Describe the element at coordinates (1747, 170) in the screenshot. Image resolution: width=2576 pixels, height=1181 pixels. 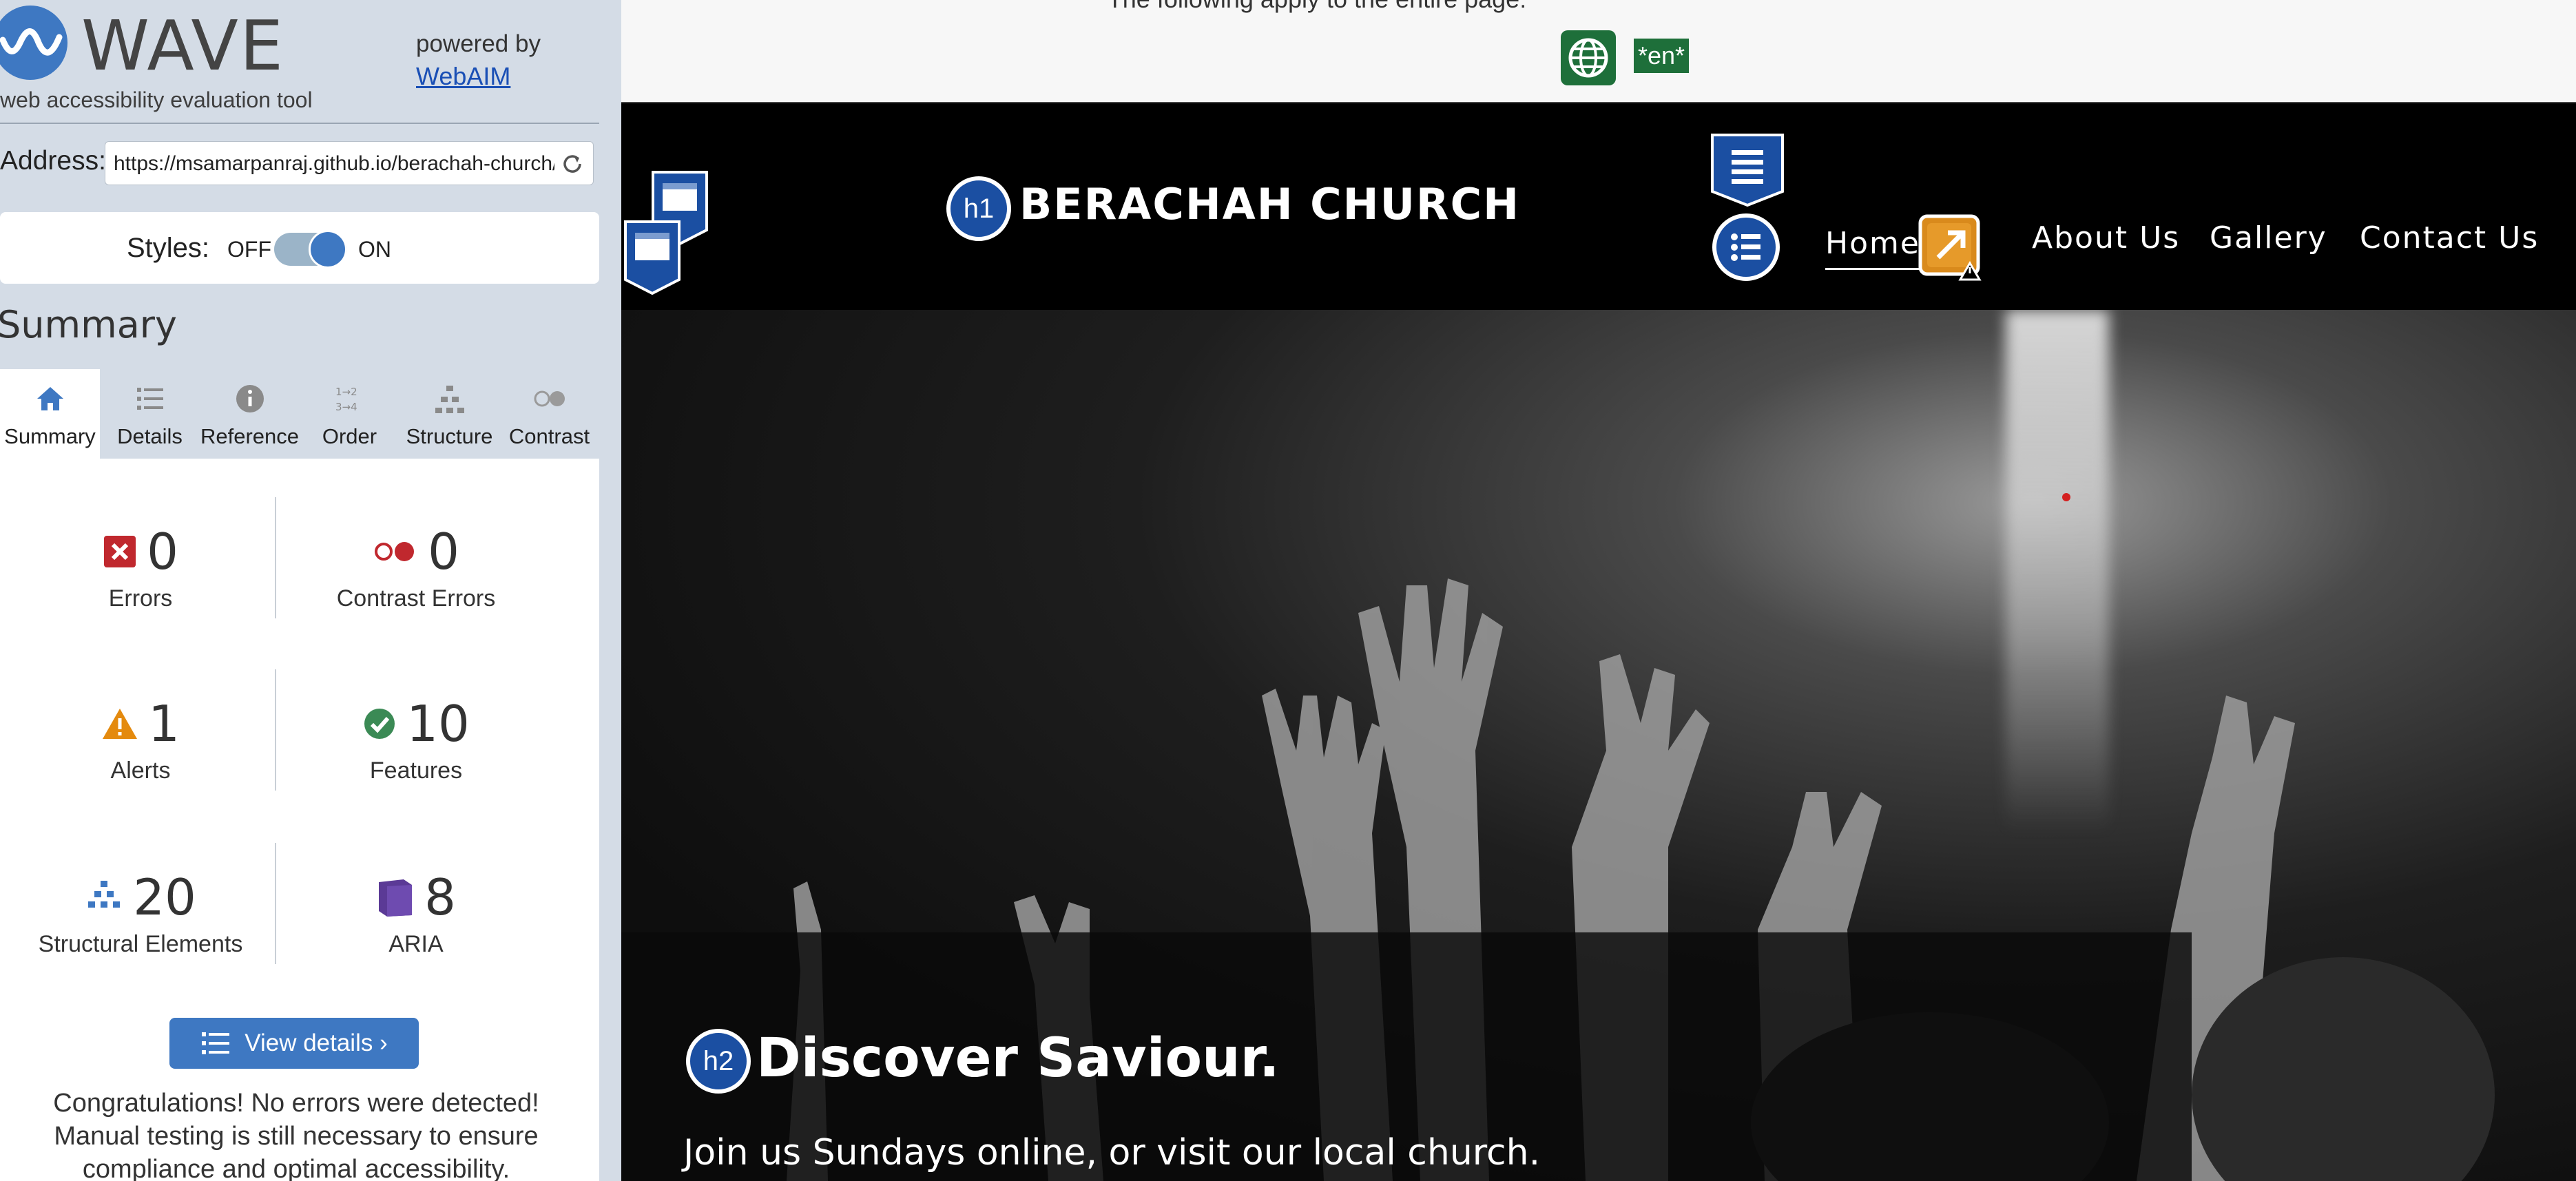
I see `navigation-region-icon` at that location.